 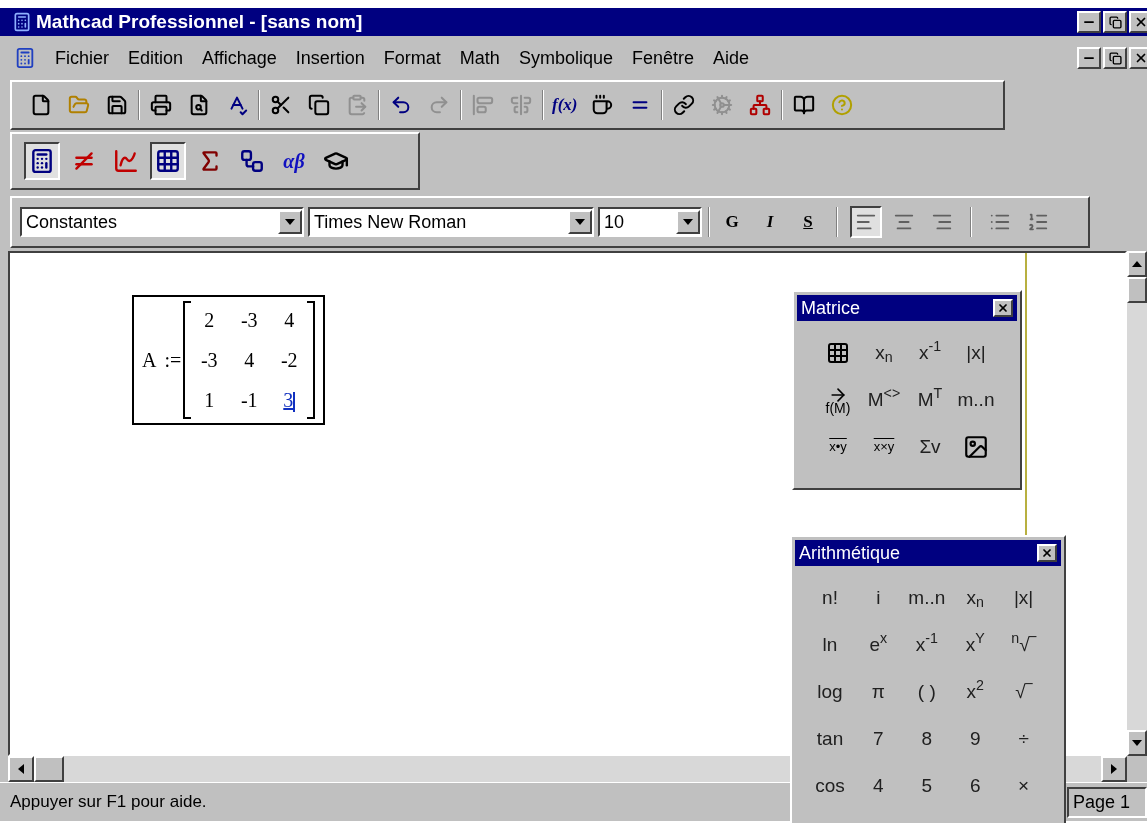 I want to click on menu-item: Fichier, so click(x=82, y=58).